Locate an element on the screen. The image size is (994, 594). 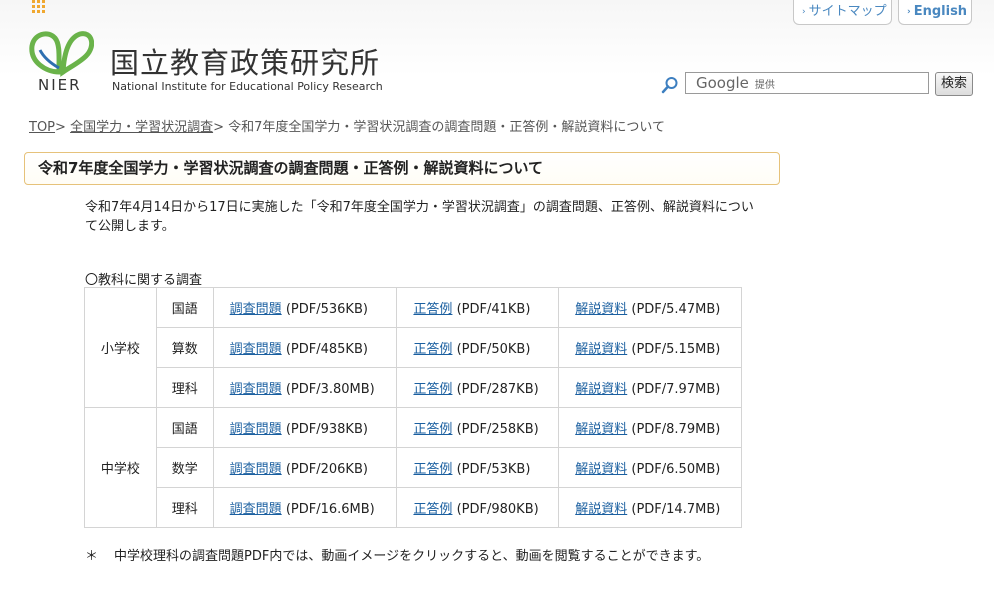
problem-cell: 調査問題 (PDF/536KB) is located at coordinates (305, 307).